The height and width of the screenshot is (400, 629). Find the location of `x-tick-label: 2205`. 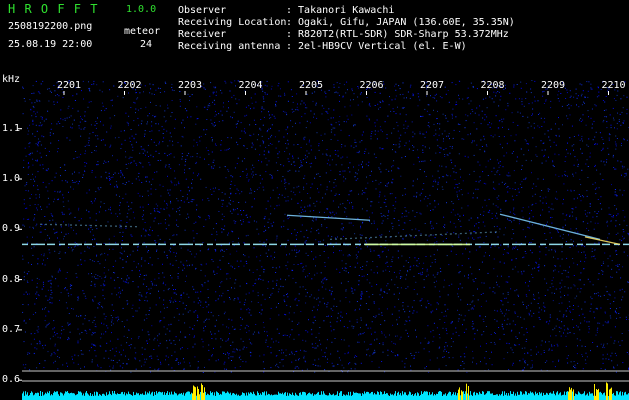

x-tick-label: 2205 is located at coordinates (311, 85).